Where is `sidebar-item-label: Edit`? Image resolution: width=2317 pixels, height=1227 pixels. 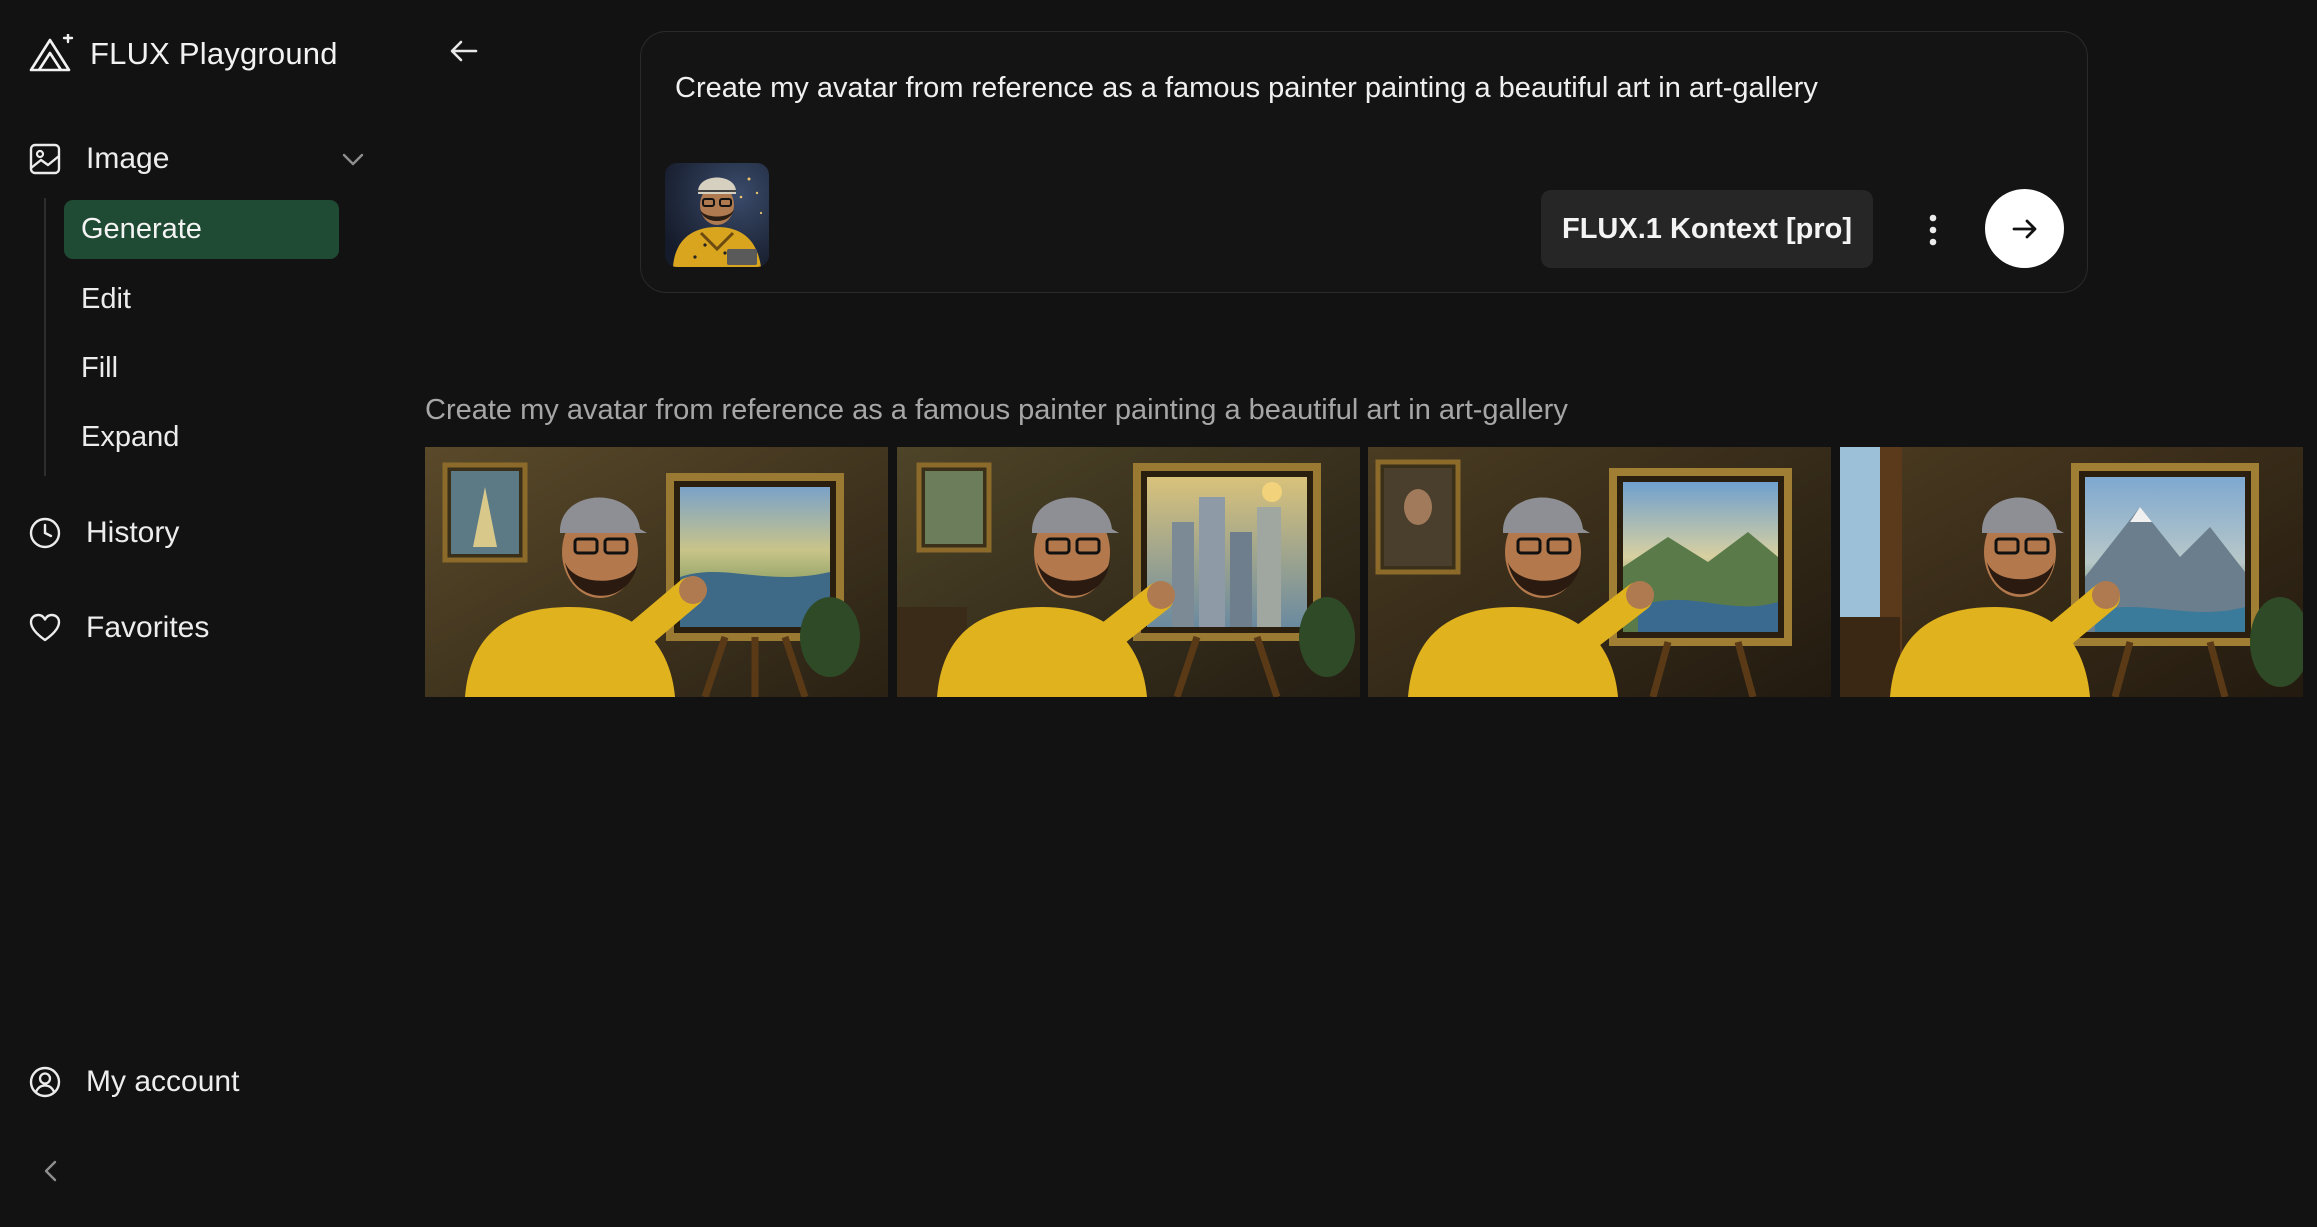 sidebar-item-label: Edit is located at coordinates (106, 299).